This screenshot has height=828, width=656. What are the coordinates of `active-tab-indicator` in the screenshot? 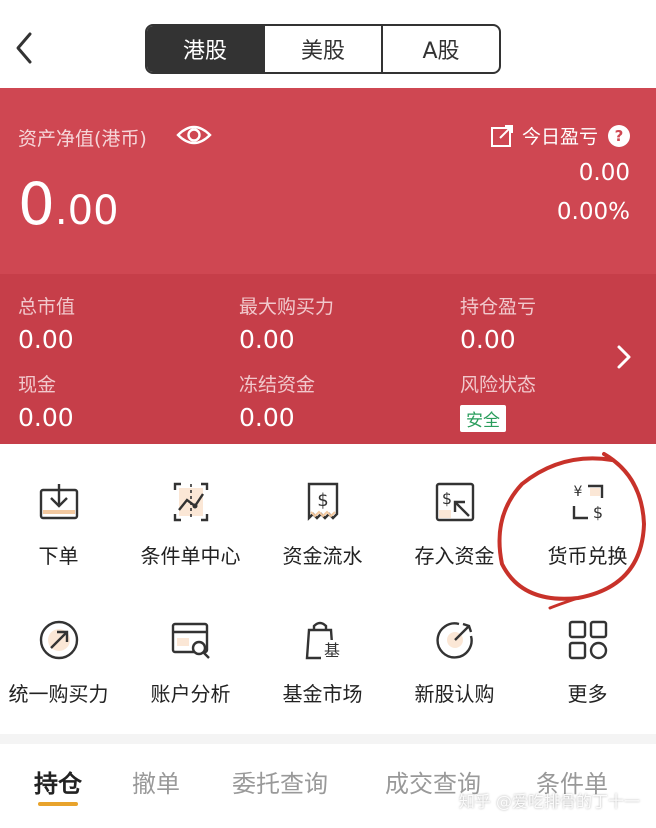 It's located at (58, 804).